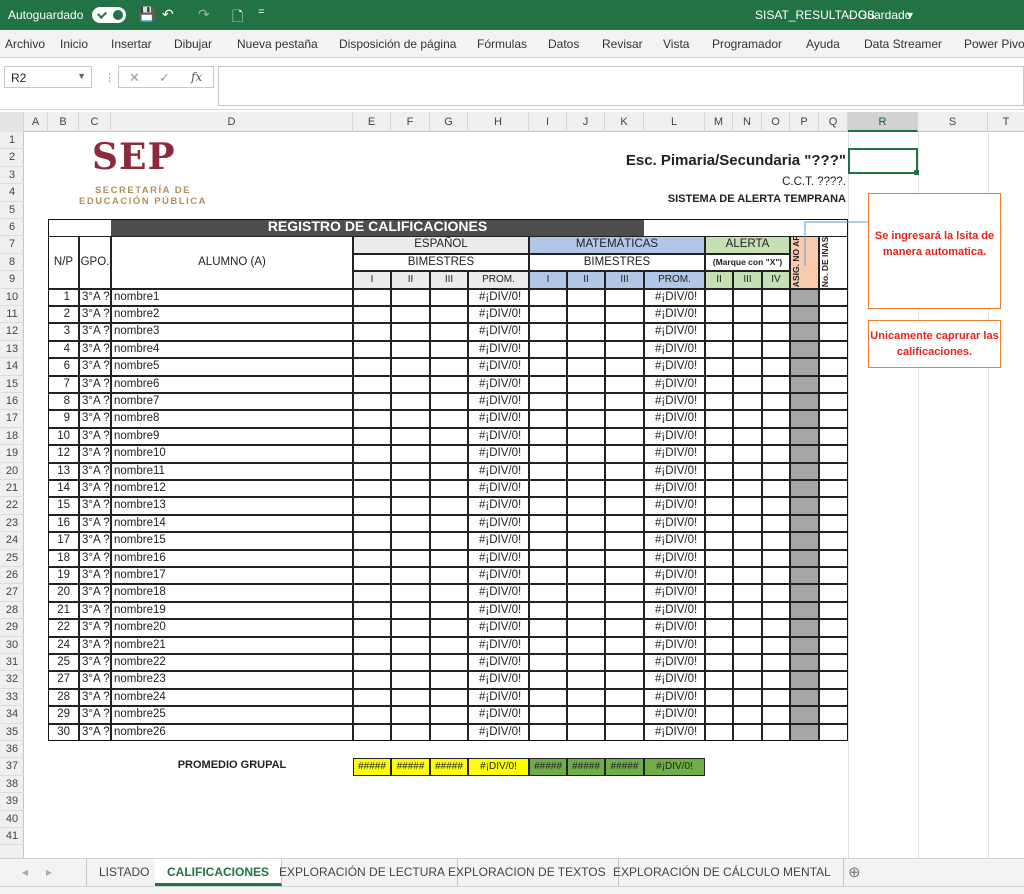  What do you see at coordinates (131, 44) in the screenshot?
I see `menu-insertar: Insertar` at bounding box center [131, 44].